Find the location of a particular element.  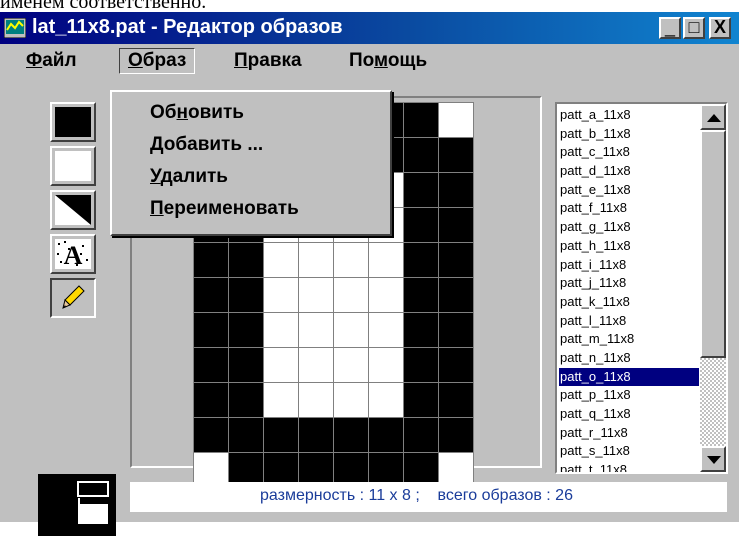

pattern-list-item: patt_q_11x8 is located at coordinates (629, 414).